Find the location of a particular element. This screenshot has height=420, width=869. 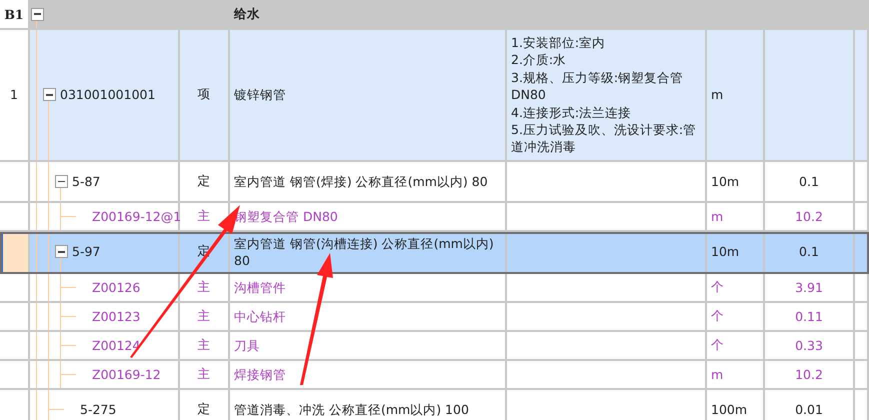

table-row: 5-87 定 室内管道 钢管(焊接) 公称直径(mm以内) 80 10m 0.1 is located at coordinates (434, 182).